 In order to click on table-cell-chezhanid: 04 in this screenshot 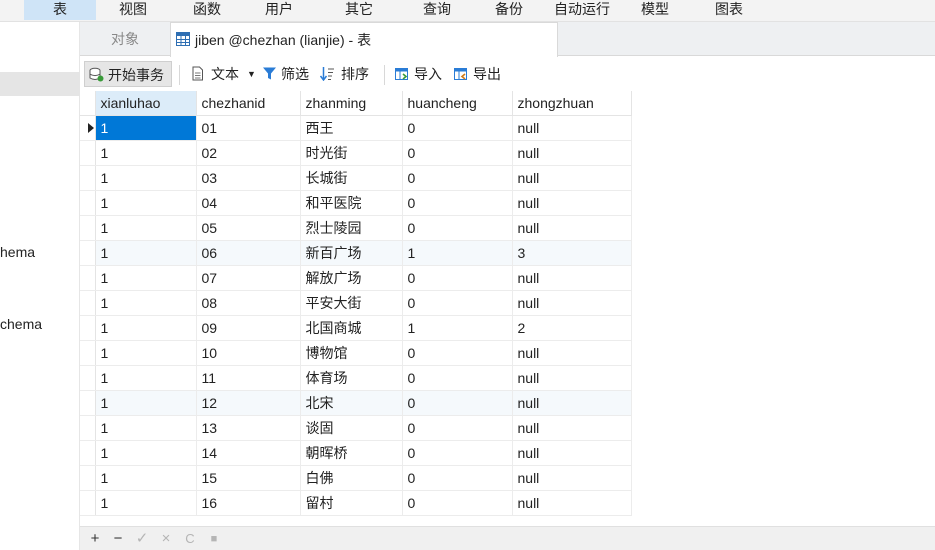, I will do `click(248, 203)`.